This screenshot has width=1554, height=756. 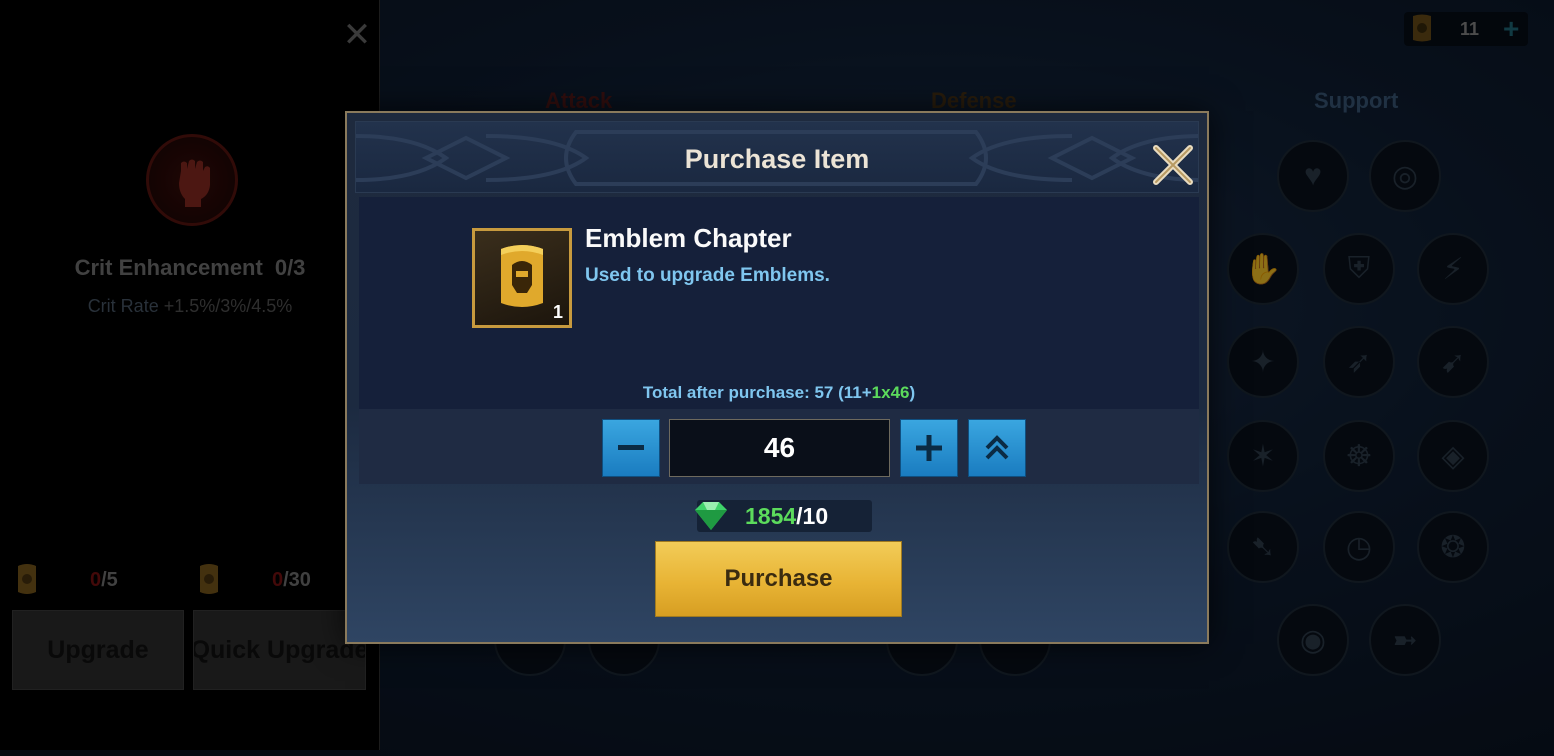 What do you see at coordinates (707, 275) in the screenshot?
I see `item-description: Used to upgrade Emblems.` at bounding box center [707, 275].